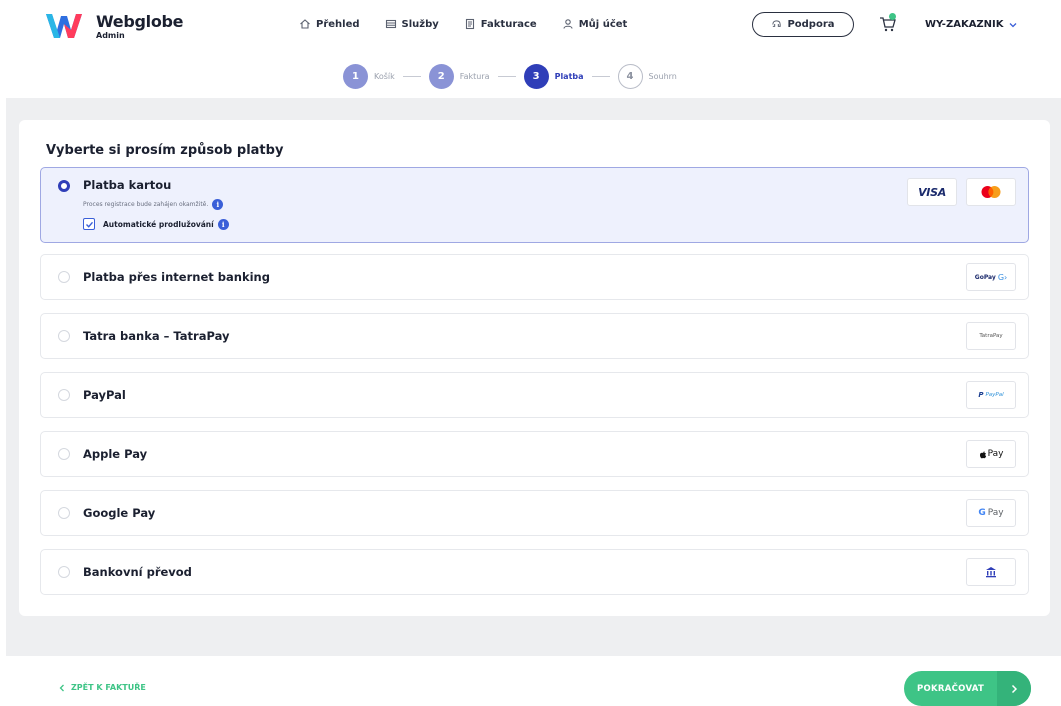  I want to click on support-label: Podpora, so click(811, 24).